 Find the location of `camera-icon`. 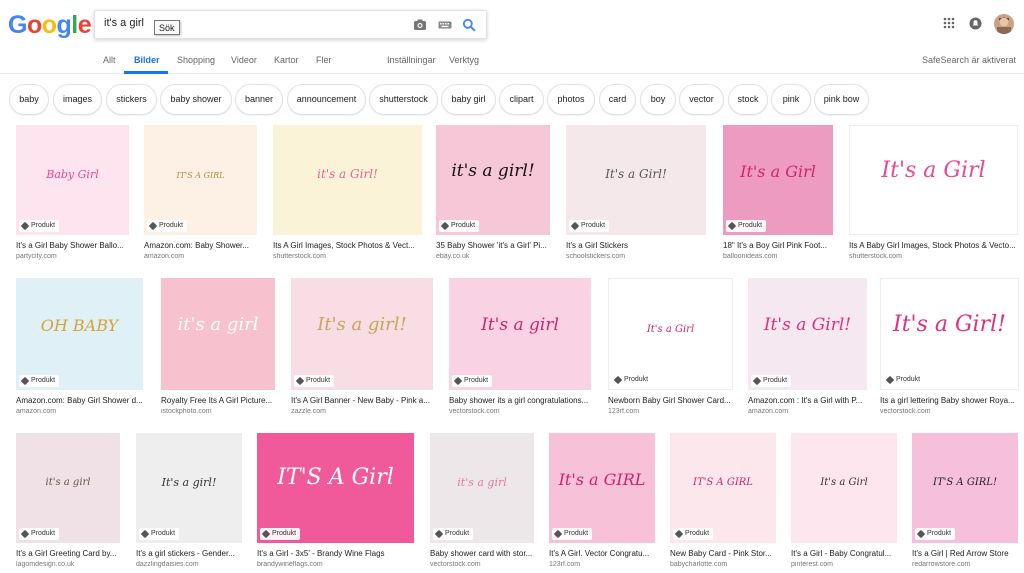

camera-icon is located at coordinates (420, 25).